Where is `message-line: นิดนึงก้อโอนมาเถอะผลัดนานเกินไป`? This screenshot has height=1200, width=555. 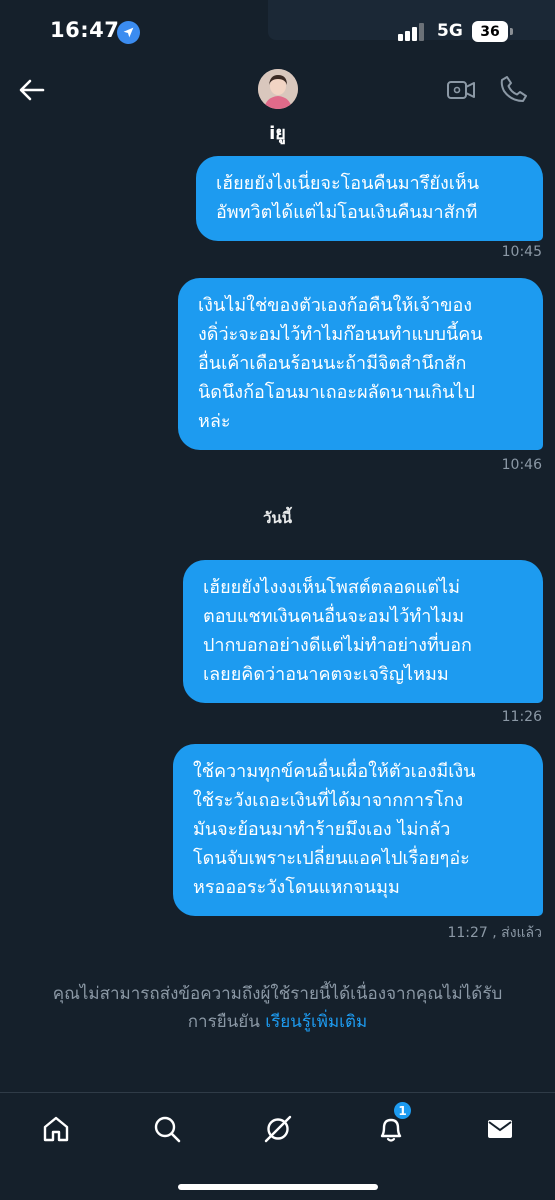 message-line: นิดนึงก้อโอนมาเถอะผลัดนานเกินไป is located at coordinates (336, 392).